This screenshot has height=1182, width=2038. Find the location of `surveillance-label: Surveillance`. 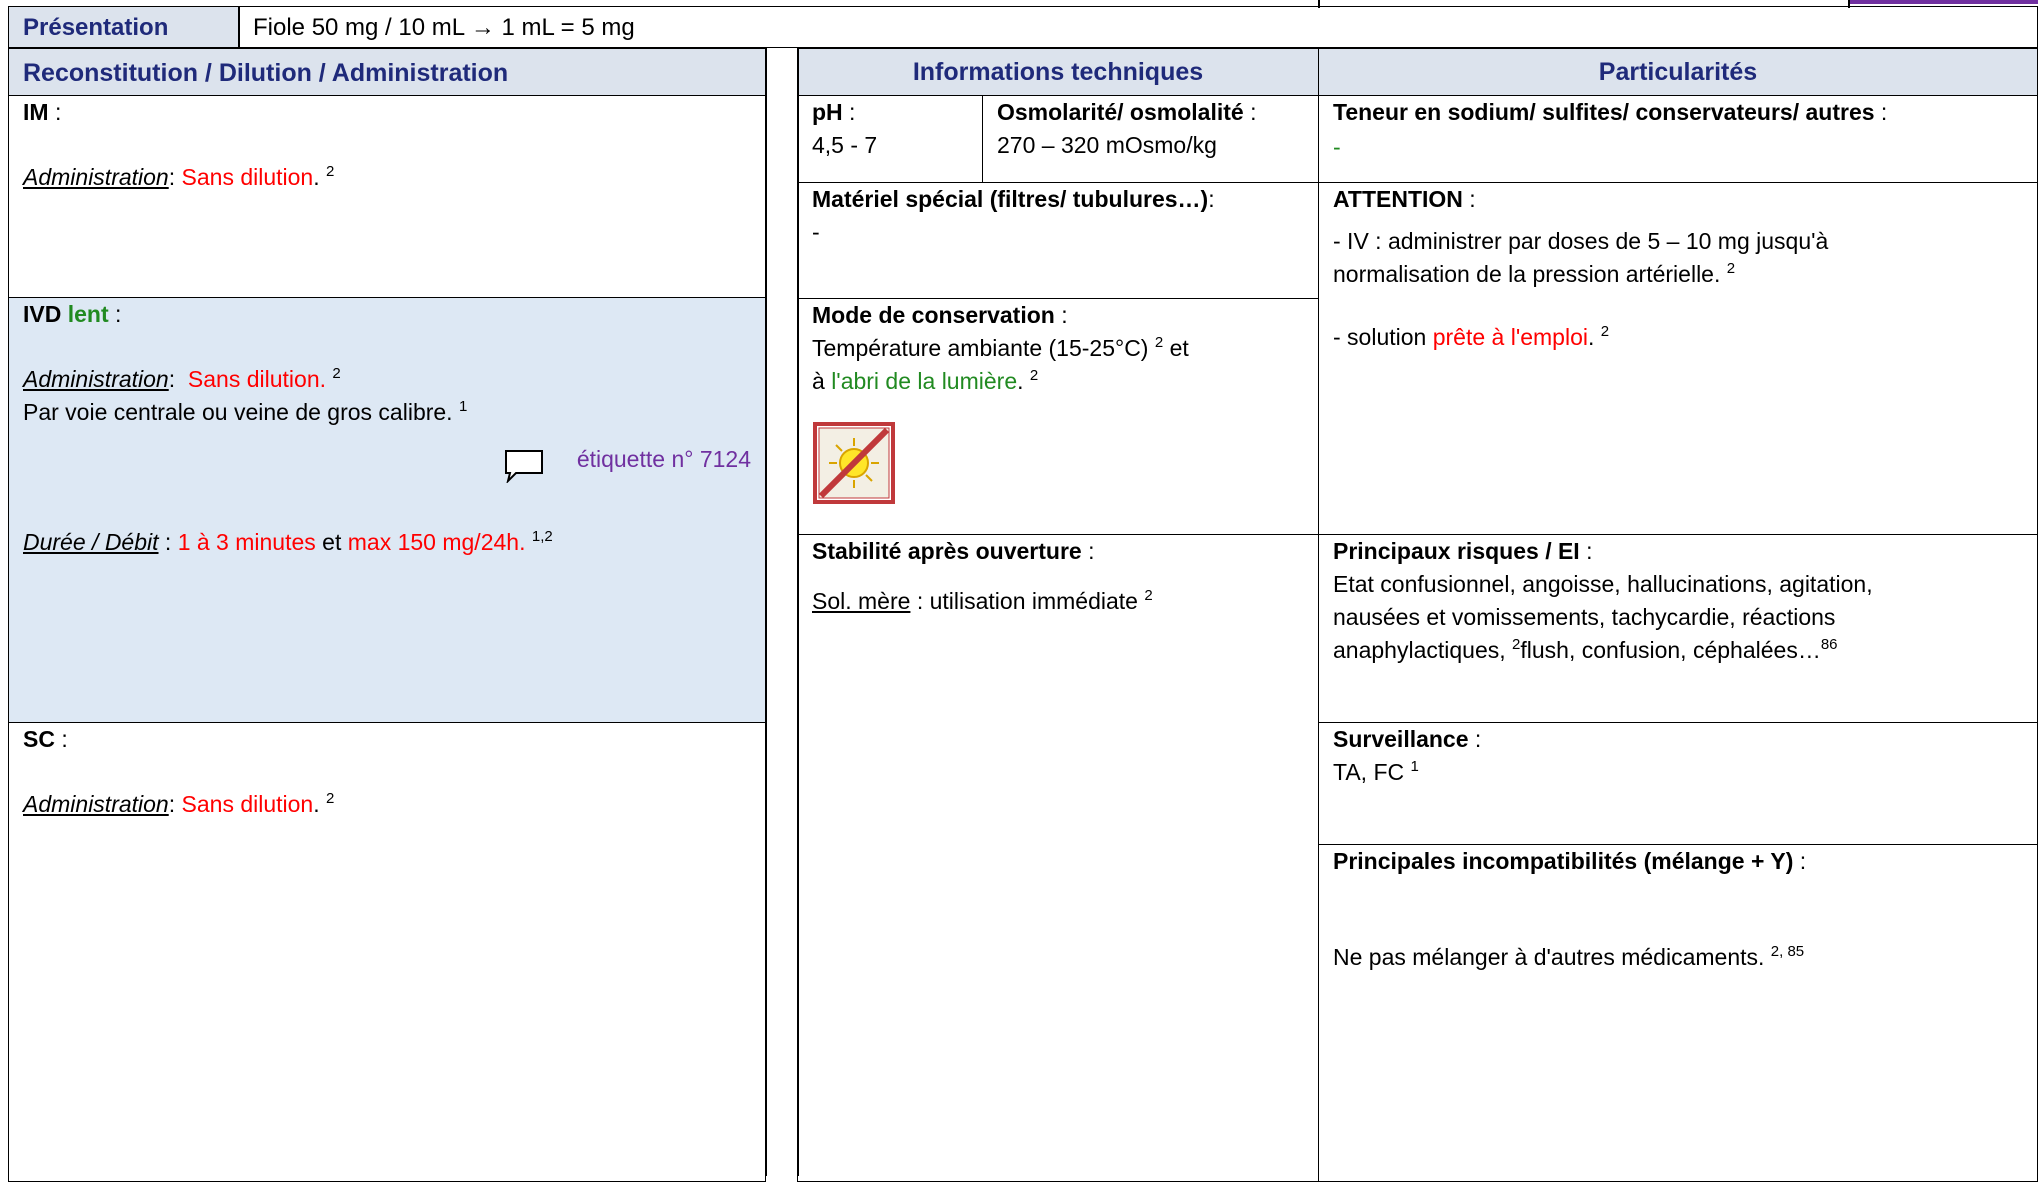

surveillance-label: Surveillance is located at coordinates (1401, 739).